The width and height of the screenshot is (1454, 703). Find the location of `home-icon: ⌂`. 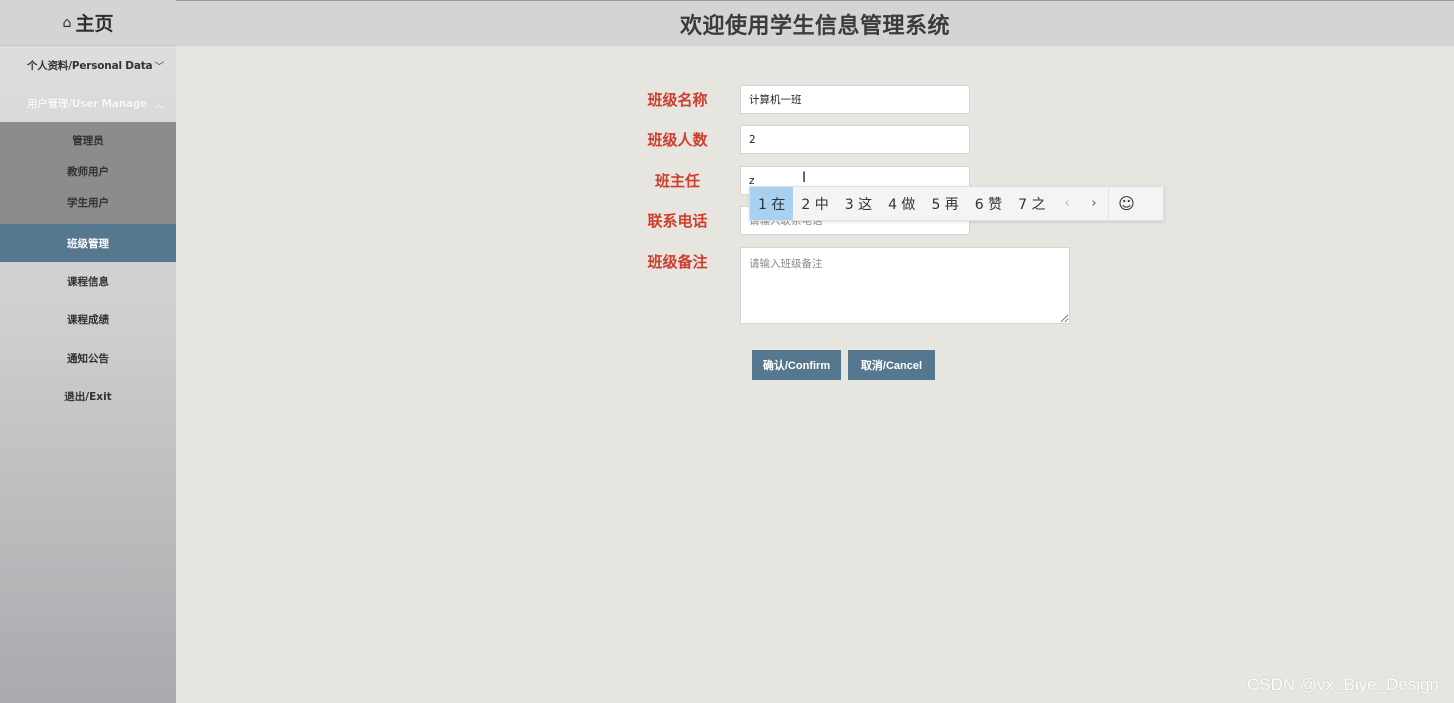

home-icon: ⌂ is located at coordinates (67, 22).